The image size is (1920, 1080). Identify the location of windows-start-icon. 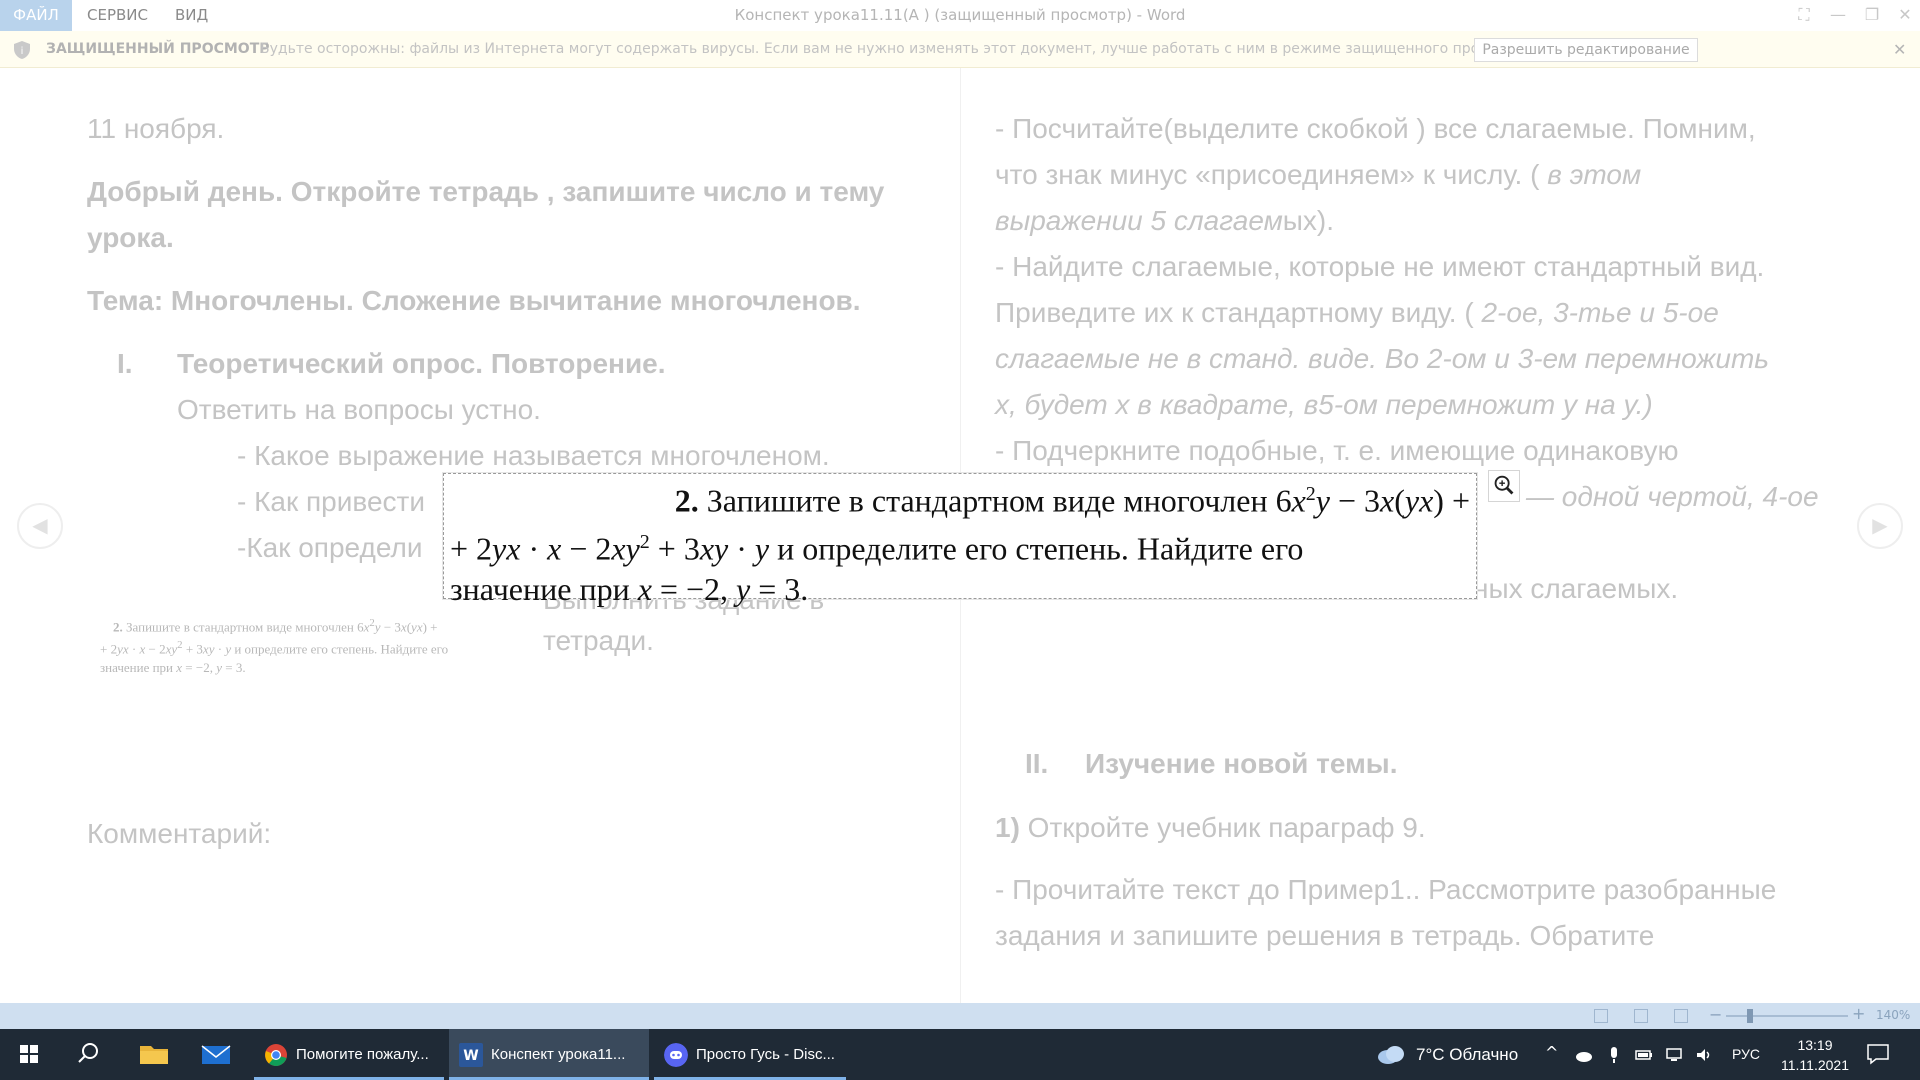
(29, 1054).